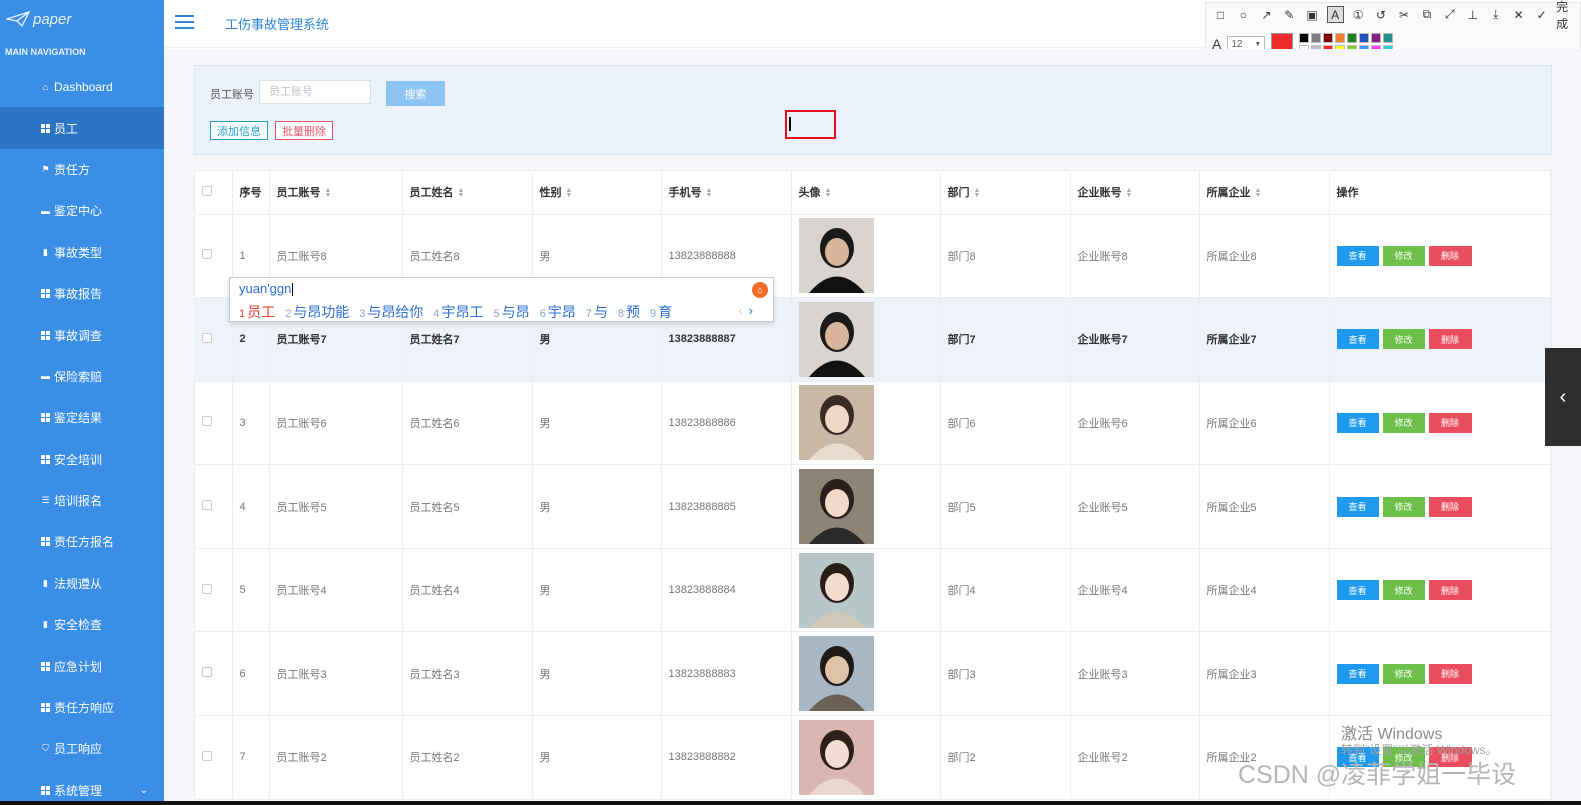 Image resolution: width=1581 pixels, height=805 pixels. Describe the element at coordinates (1335, 14) in the screenshot. I see `text-tool-icon: A` at that location.